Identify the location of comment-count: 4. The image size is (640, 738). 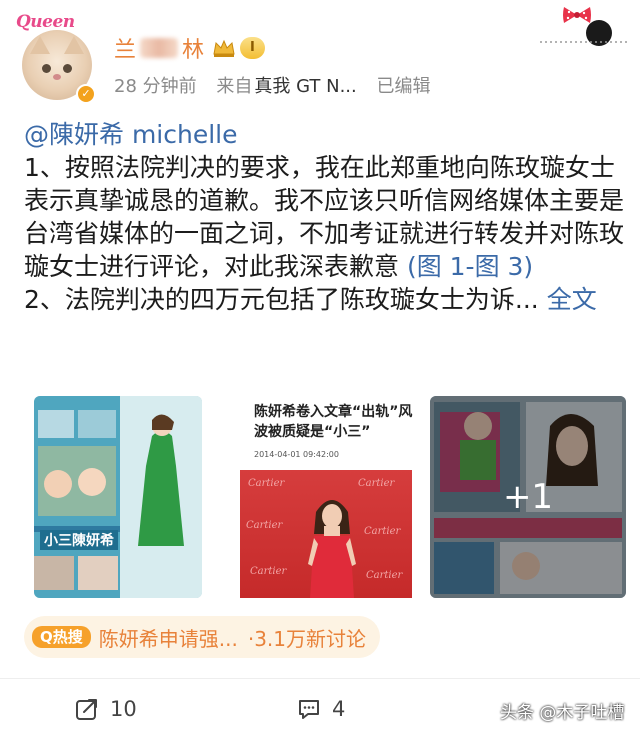
(339, 709).